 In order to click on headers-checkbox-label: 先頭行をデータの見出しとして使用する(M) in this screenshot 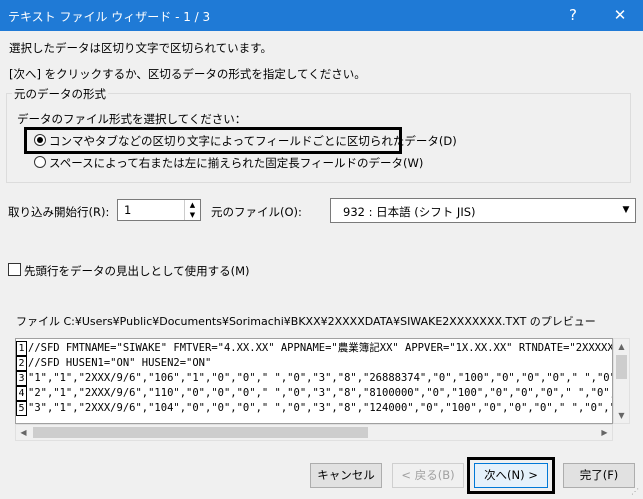, I will do `click(137, 271)`.